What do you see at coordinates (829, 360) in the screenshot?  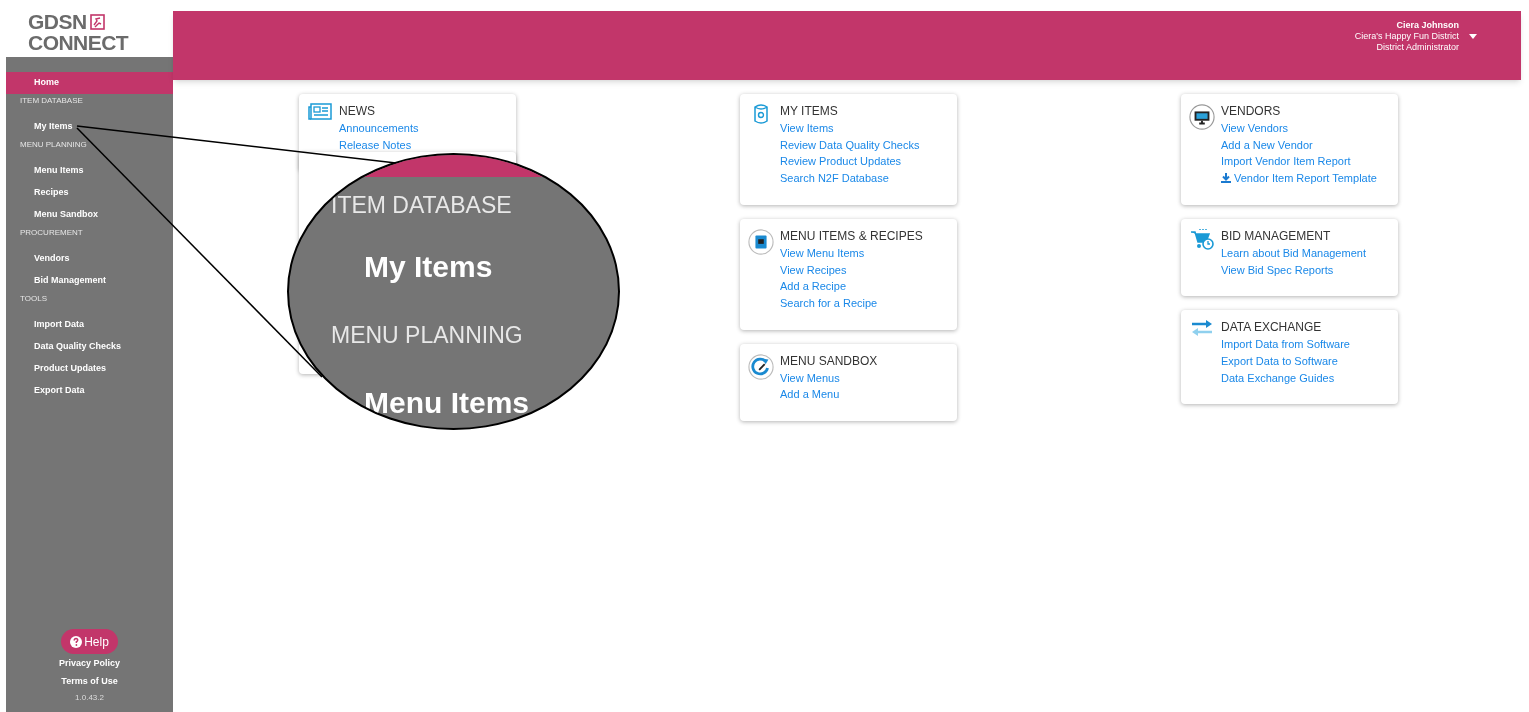 I see `card-title: MENU SANDBOX` at bounding box center [829, 360].